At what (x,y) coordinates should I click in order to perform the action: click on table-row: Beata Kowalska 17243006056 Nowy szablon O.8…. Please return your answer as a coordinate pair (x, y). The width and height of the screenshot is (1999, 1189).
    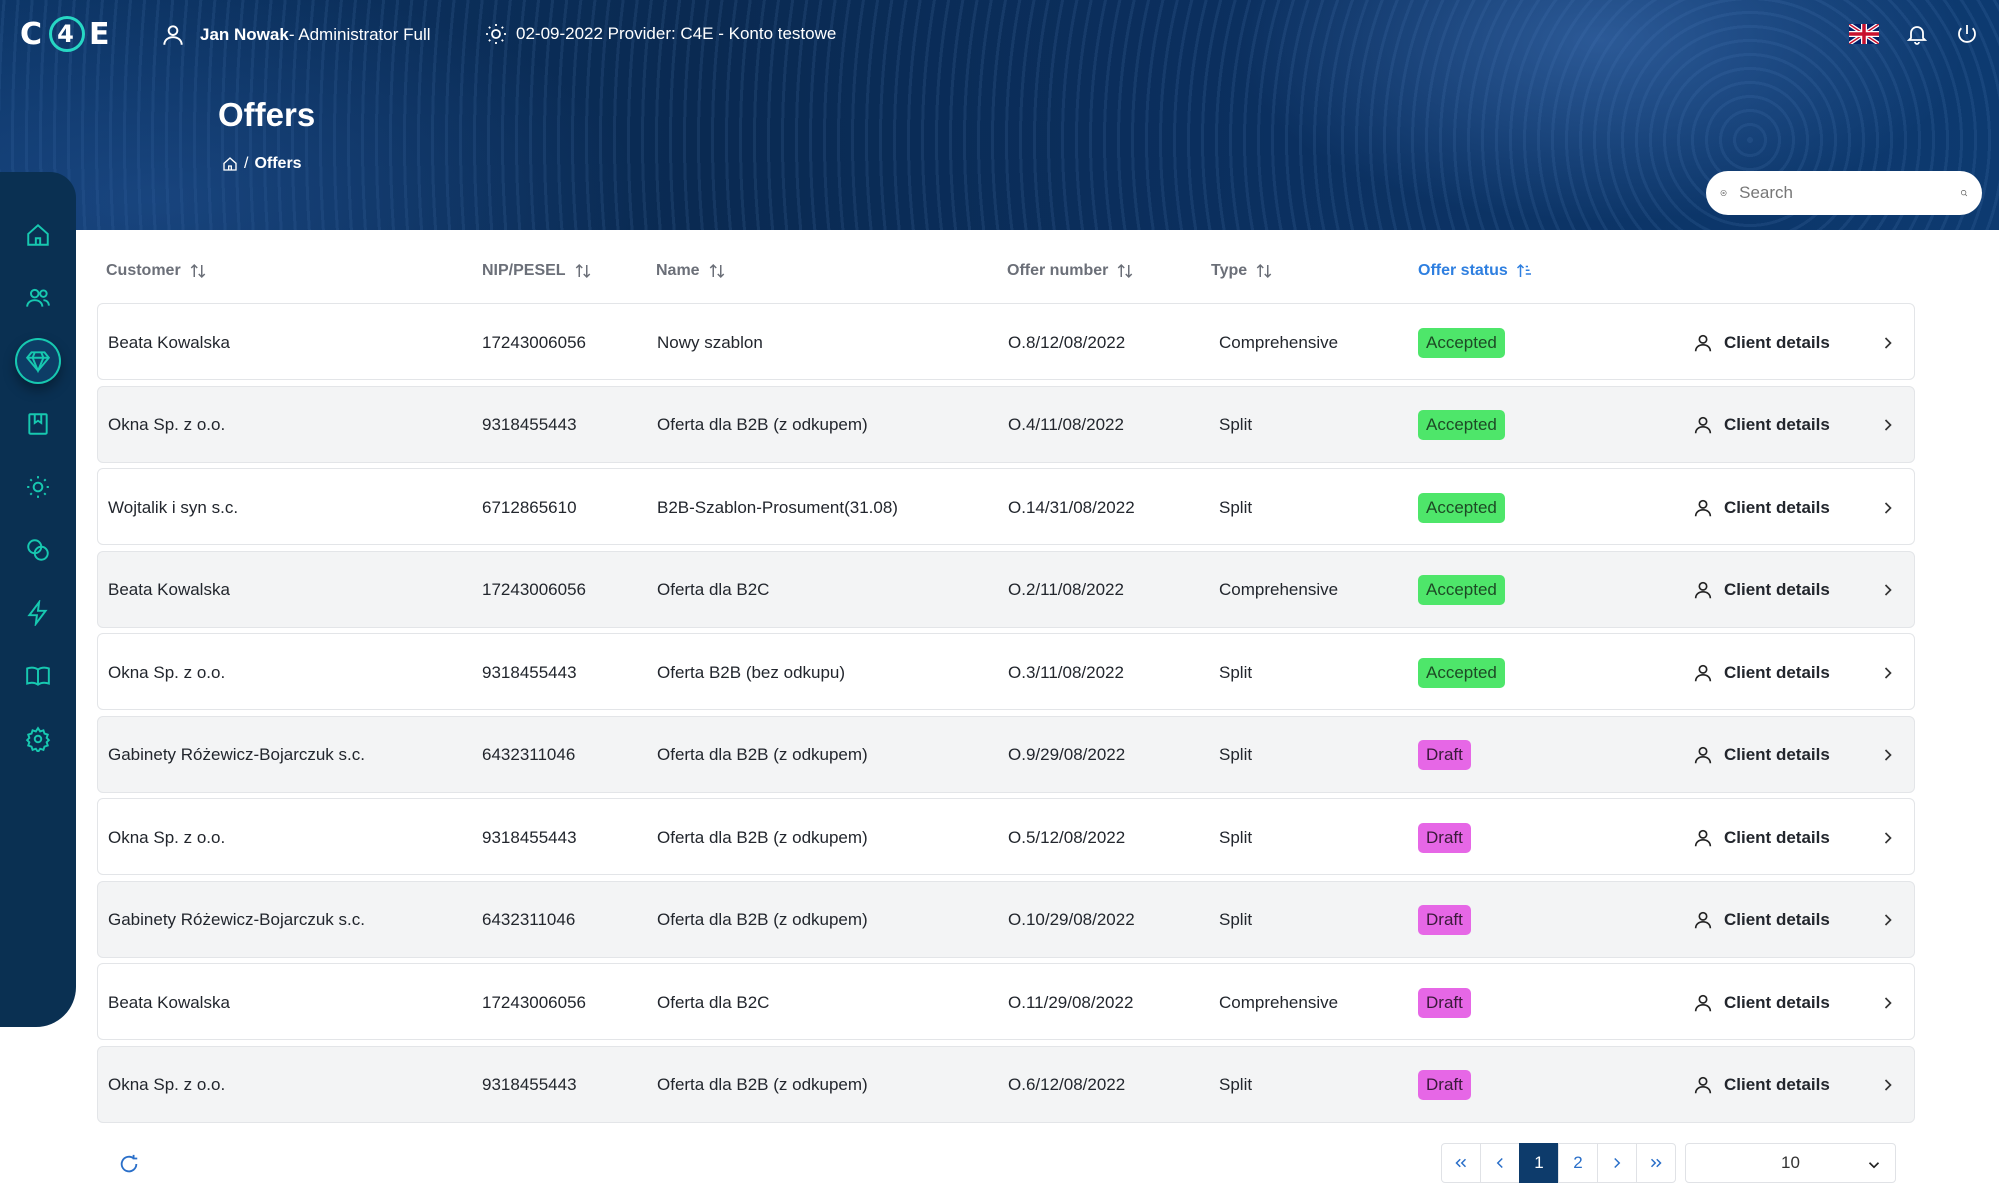
    Looking at the image, I should click on (1006, 341).